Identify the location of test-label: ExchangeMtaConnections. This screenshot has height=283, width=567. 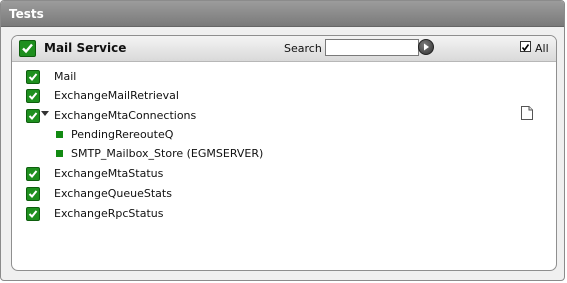
(125, 115).